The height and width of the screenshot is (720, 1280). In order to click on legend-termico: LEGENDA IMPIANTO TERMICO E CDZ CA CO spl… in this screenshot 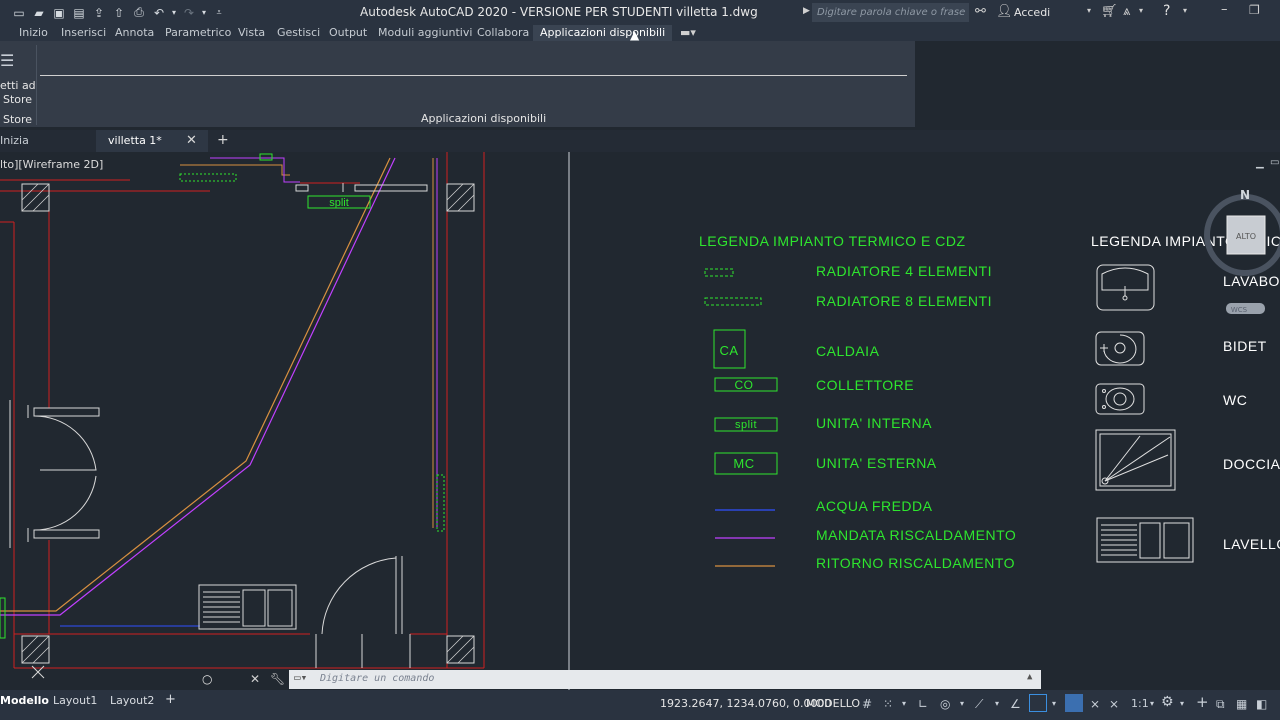, I will do `click(857, 402)`.